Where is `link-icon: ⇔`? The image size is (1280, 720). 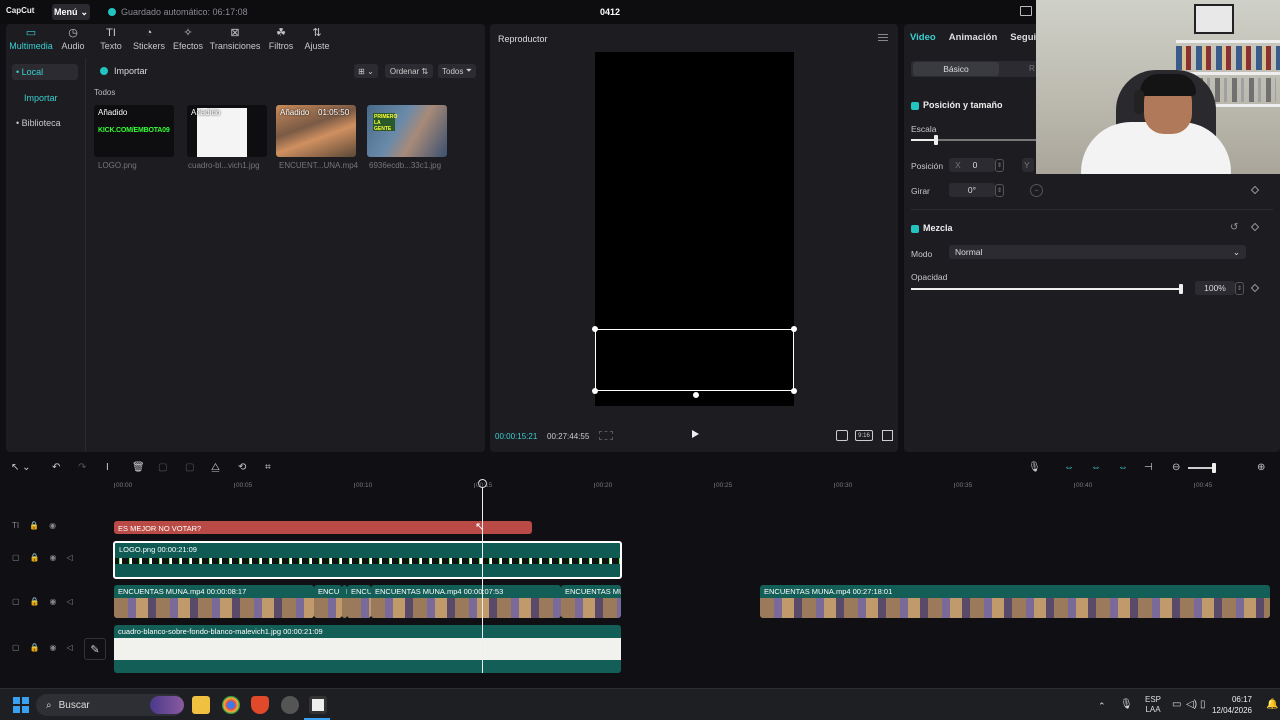 link-icon: ⇔ is located at coordinates (1069, 468).